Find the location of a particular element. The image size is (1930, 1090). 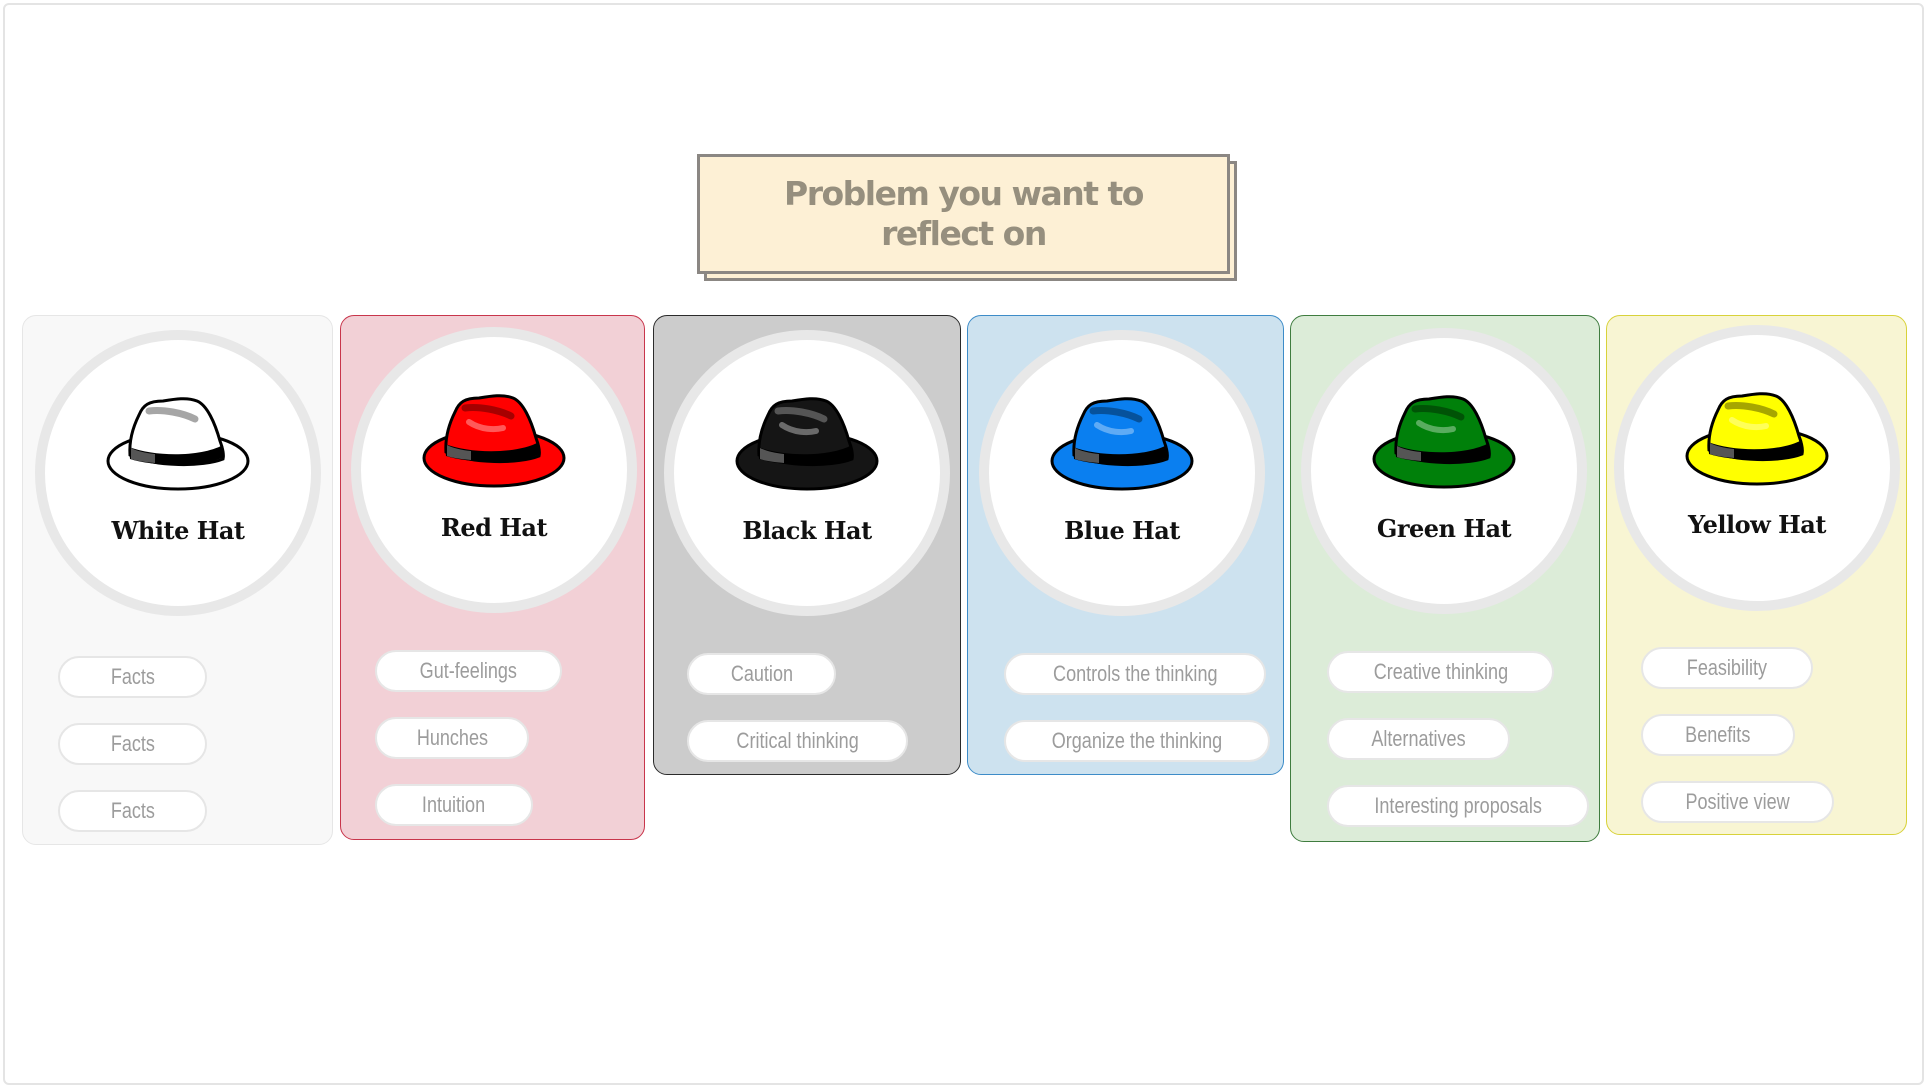

subtopic-text: Controls the thinking is located at coordinates (1135, 673).